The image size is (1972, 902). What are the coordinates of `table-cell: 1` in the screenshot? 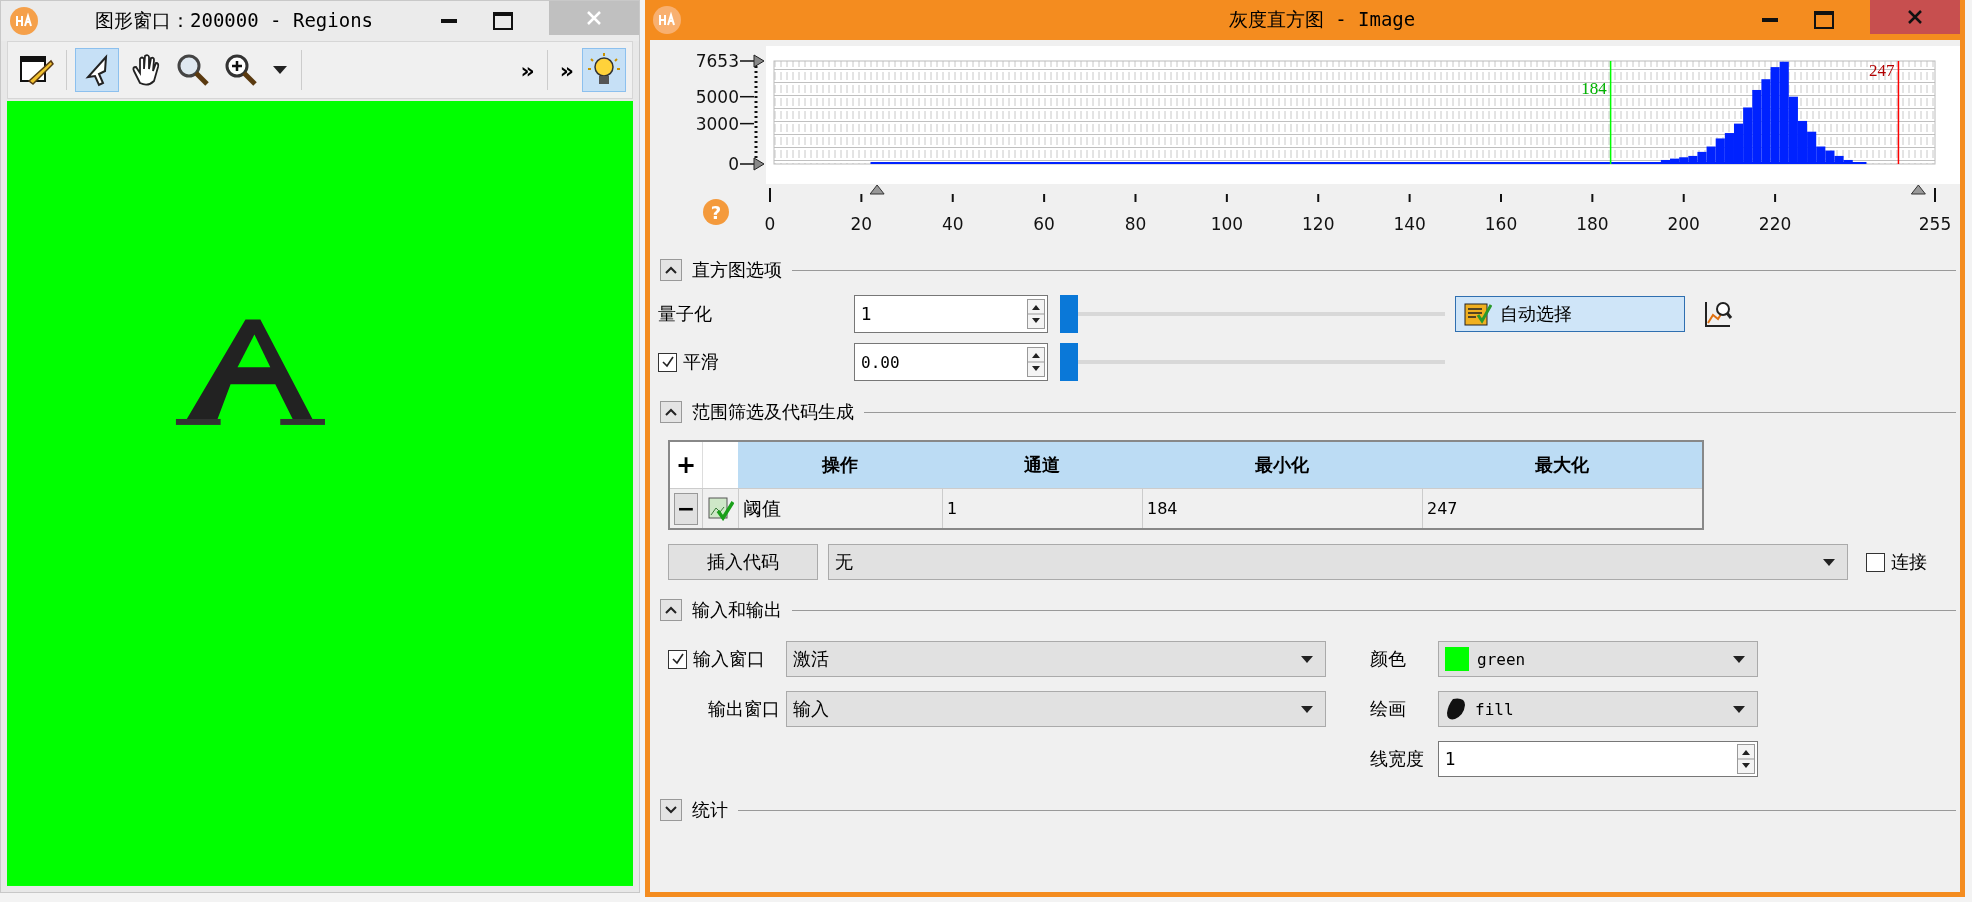 It's located at (1042, 508).